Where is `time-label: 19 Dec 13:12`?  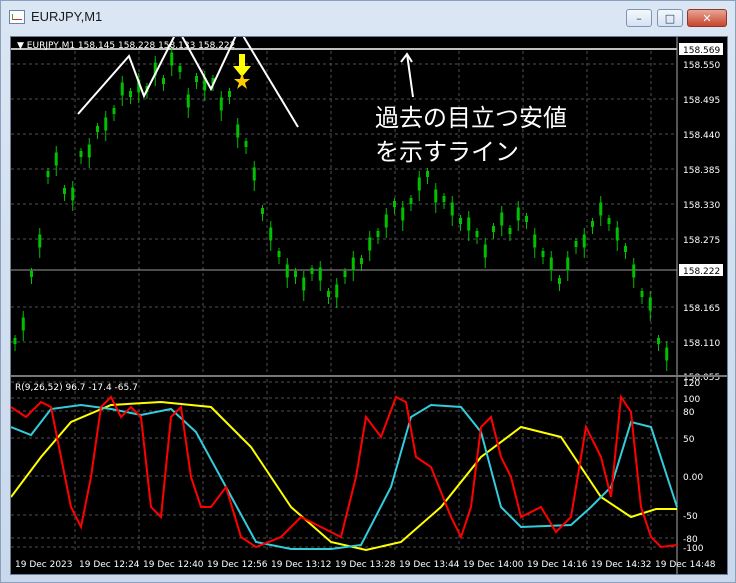
time-label: 19 Dec 13:12 is located at coordinates (301, 565).